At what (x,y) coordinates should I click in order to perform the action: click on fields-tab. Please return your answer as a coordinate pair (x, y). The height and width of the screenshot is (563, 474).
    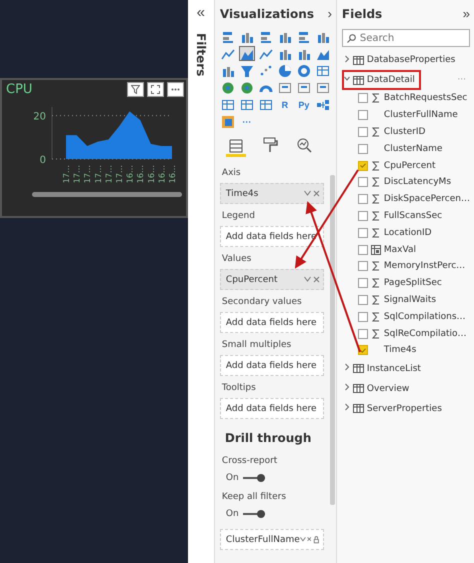
    Looking at the image, I should click on (236, 147).